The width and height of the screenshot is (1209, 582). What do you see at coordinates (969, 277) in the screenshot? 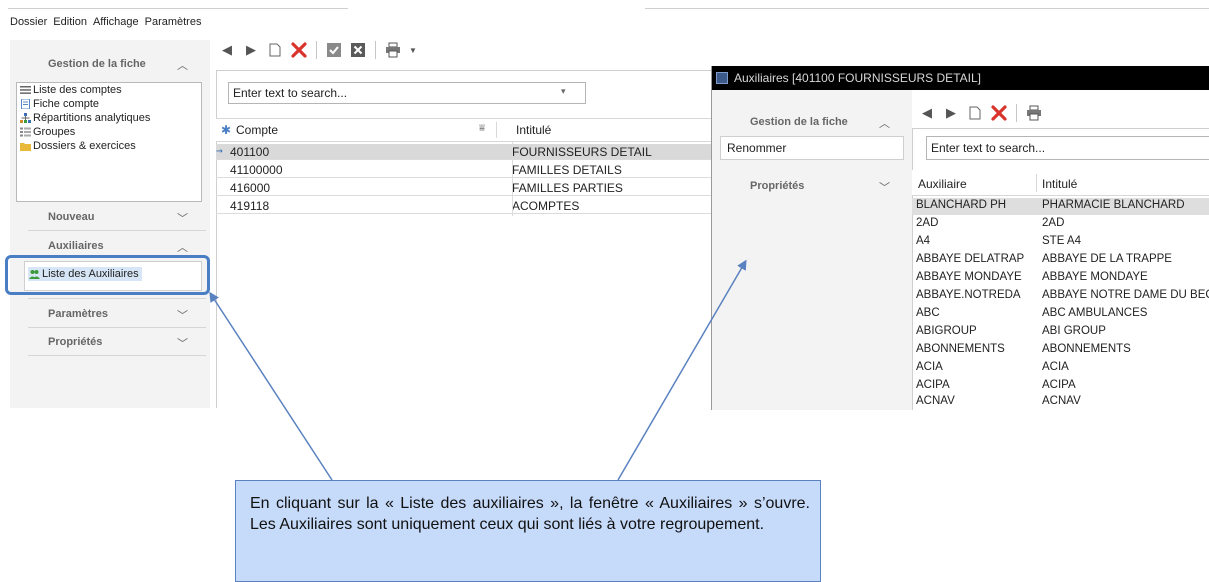
I see `cell-auxiliaire: ABBAYE MONDAYE` at bounding box center [969, 277].